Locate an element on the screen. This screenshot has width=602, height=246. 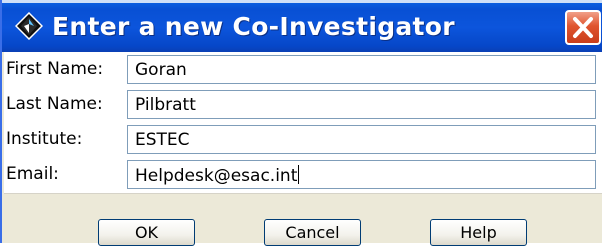
email-field: Helpdesk@esac.int is located at coordinates (361, 174).